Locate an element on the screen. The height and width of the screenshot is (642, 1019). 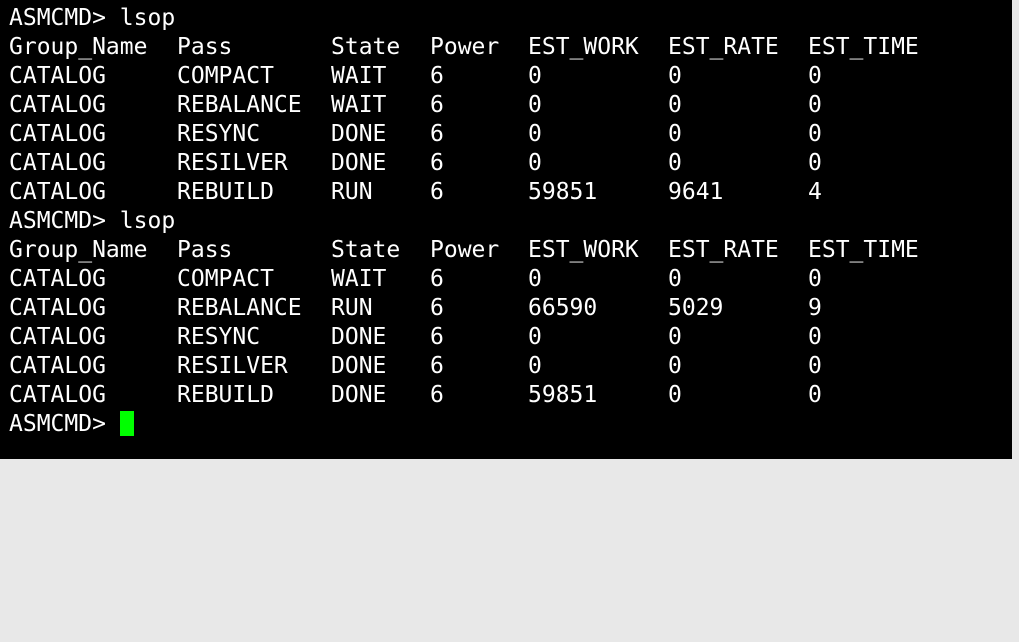
cell-est-time: 4 is located at coordinates (815, 192).